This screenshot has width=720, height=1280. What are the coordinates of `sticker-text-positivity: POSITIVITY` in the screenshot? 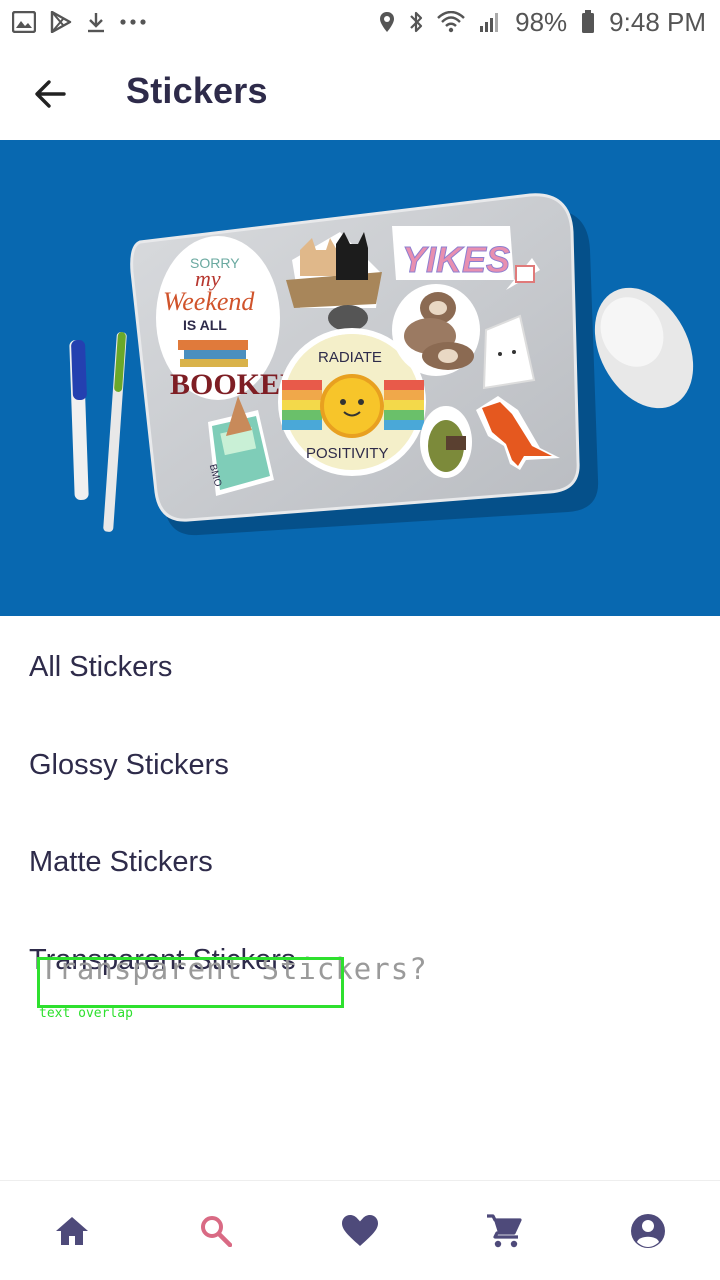 It's located at (347, 453).